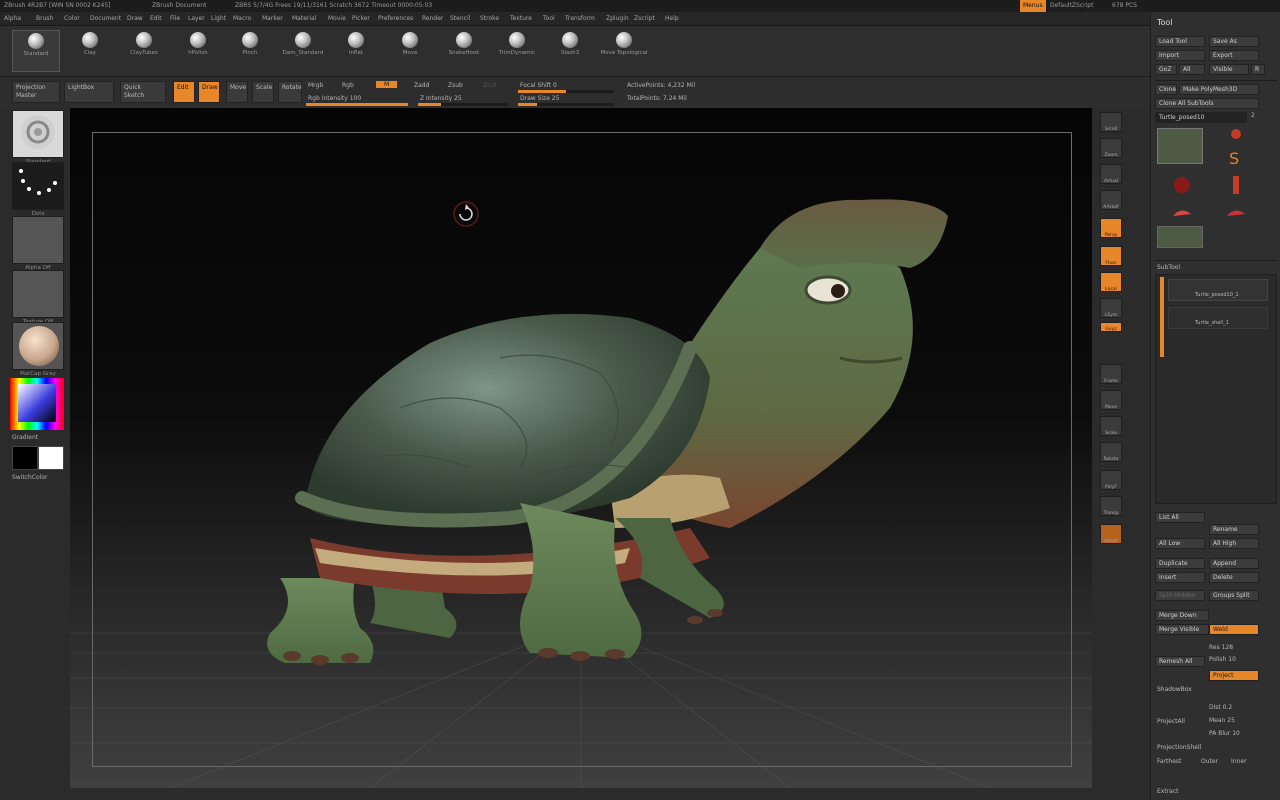  Describe the element at coordinates (1111, 228) in the screenshot. I see `persp-button: Persp` at that location.